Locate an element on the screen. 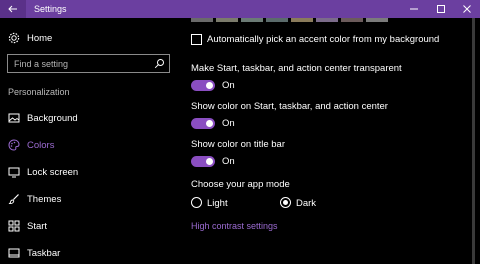  sidebar-item-taskbar: Taskbar is located at coordinates (90, 253).